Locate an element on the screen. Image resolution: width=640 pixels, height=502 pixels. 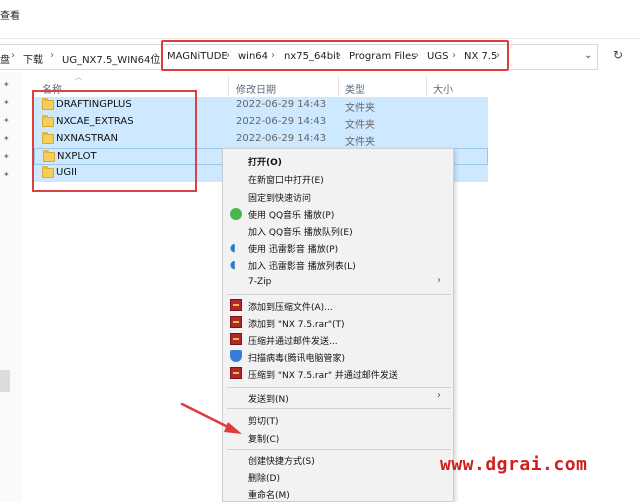
menu-item-open: 打开(O) is located at coordinates (265, 161).